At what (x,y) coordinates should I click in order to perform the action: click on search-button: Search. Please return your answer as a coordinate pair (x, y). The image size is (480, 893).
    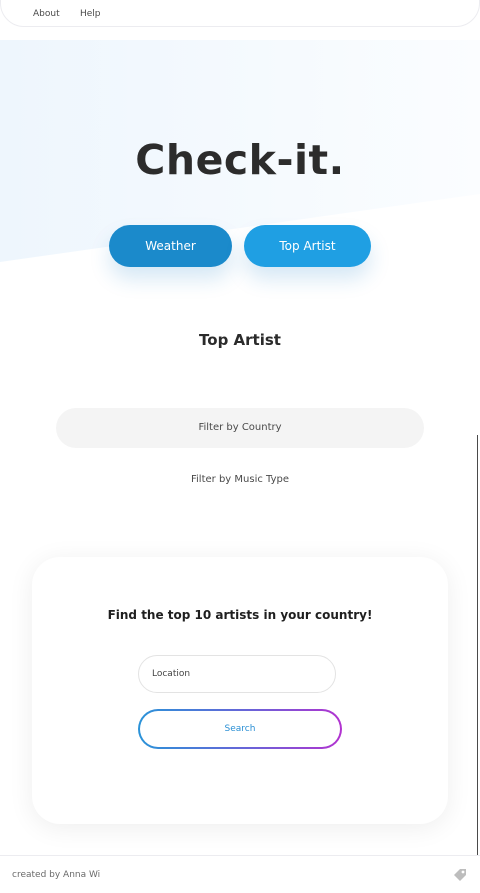
    Looking at the image, I should click on (240, 729).